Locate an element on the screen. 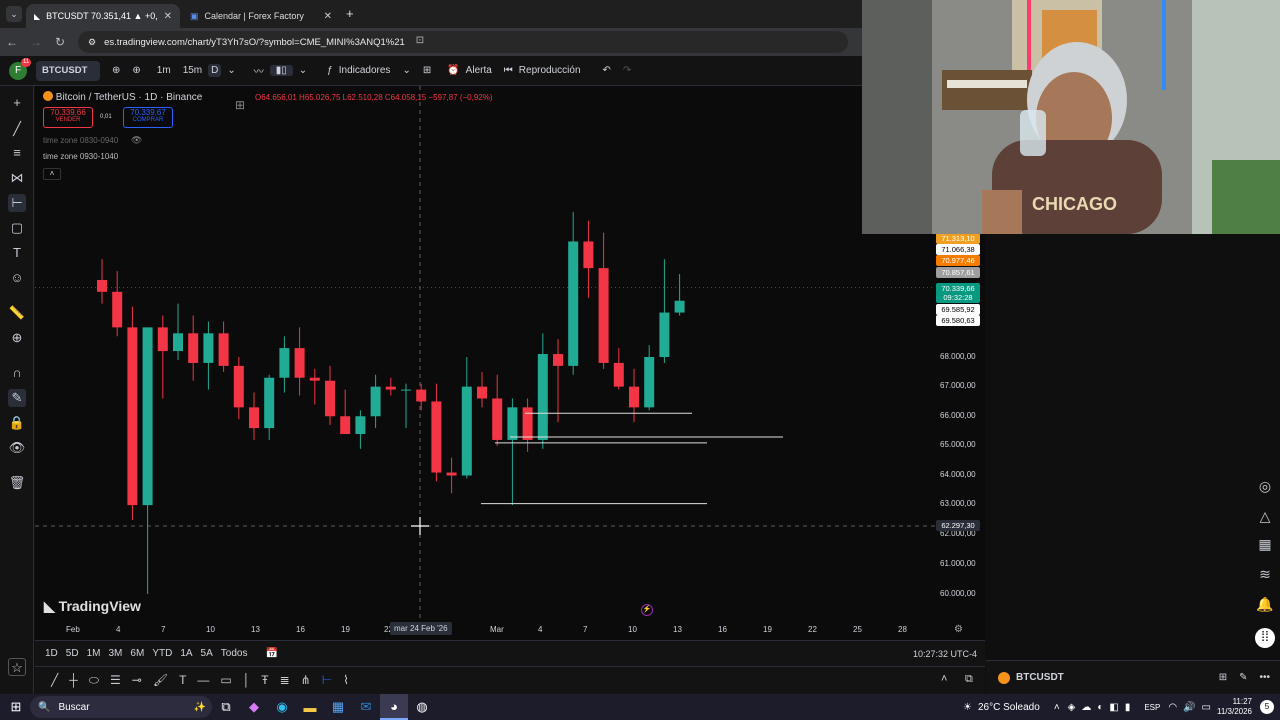  indicator-time-zone-1: time zone 0830-0940 is located at coordinates (80, 140).